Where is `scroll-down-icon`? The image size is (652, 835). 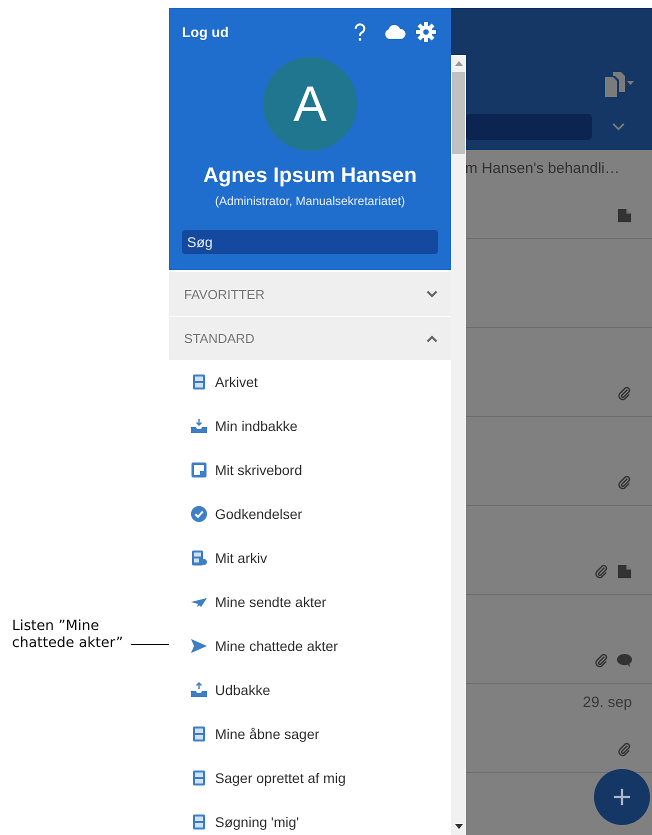 scroll-down-icon is located at coordinates (458, 826).